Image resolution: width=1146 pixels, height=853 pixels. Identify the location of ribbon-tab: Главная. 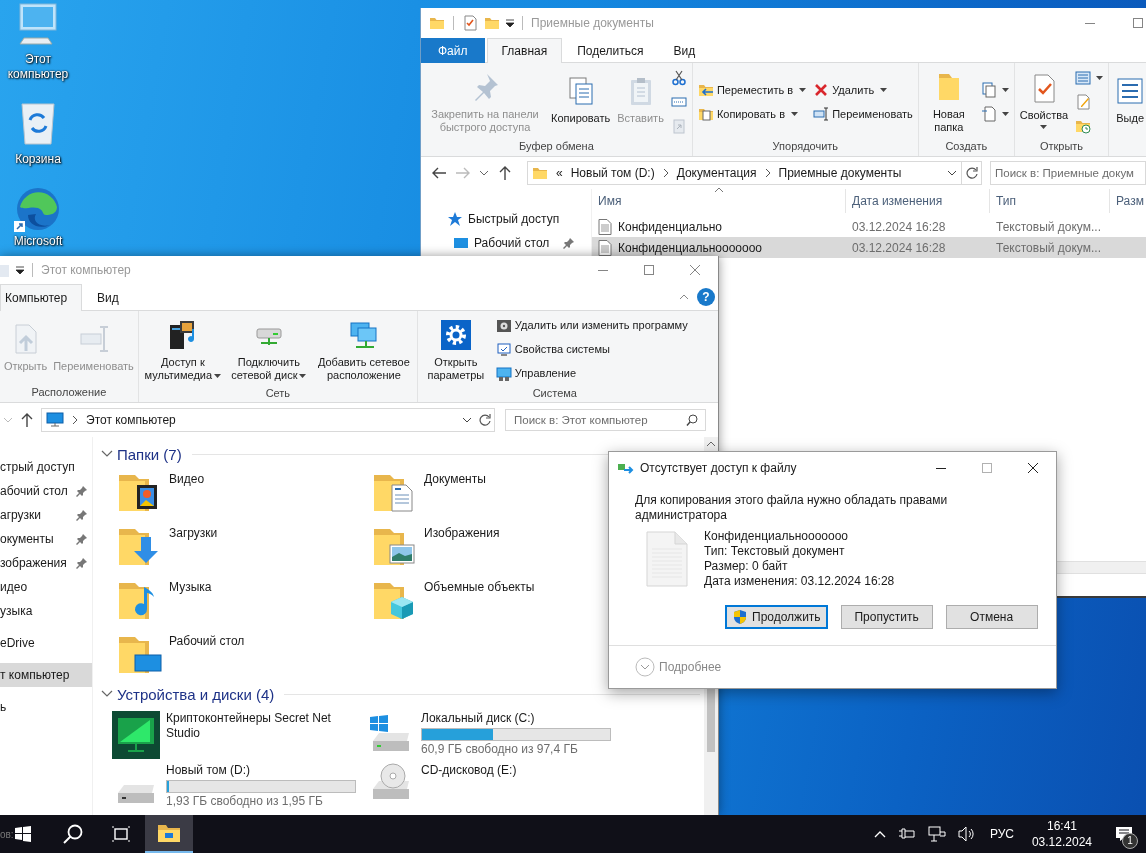
(524, 50).